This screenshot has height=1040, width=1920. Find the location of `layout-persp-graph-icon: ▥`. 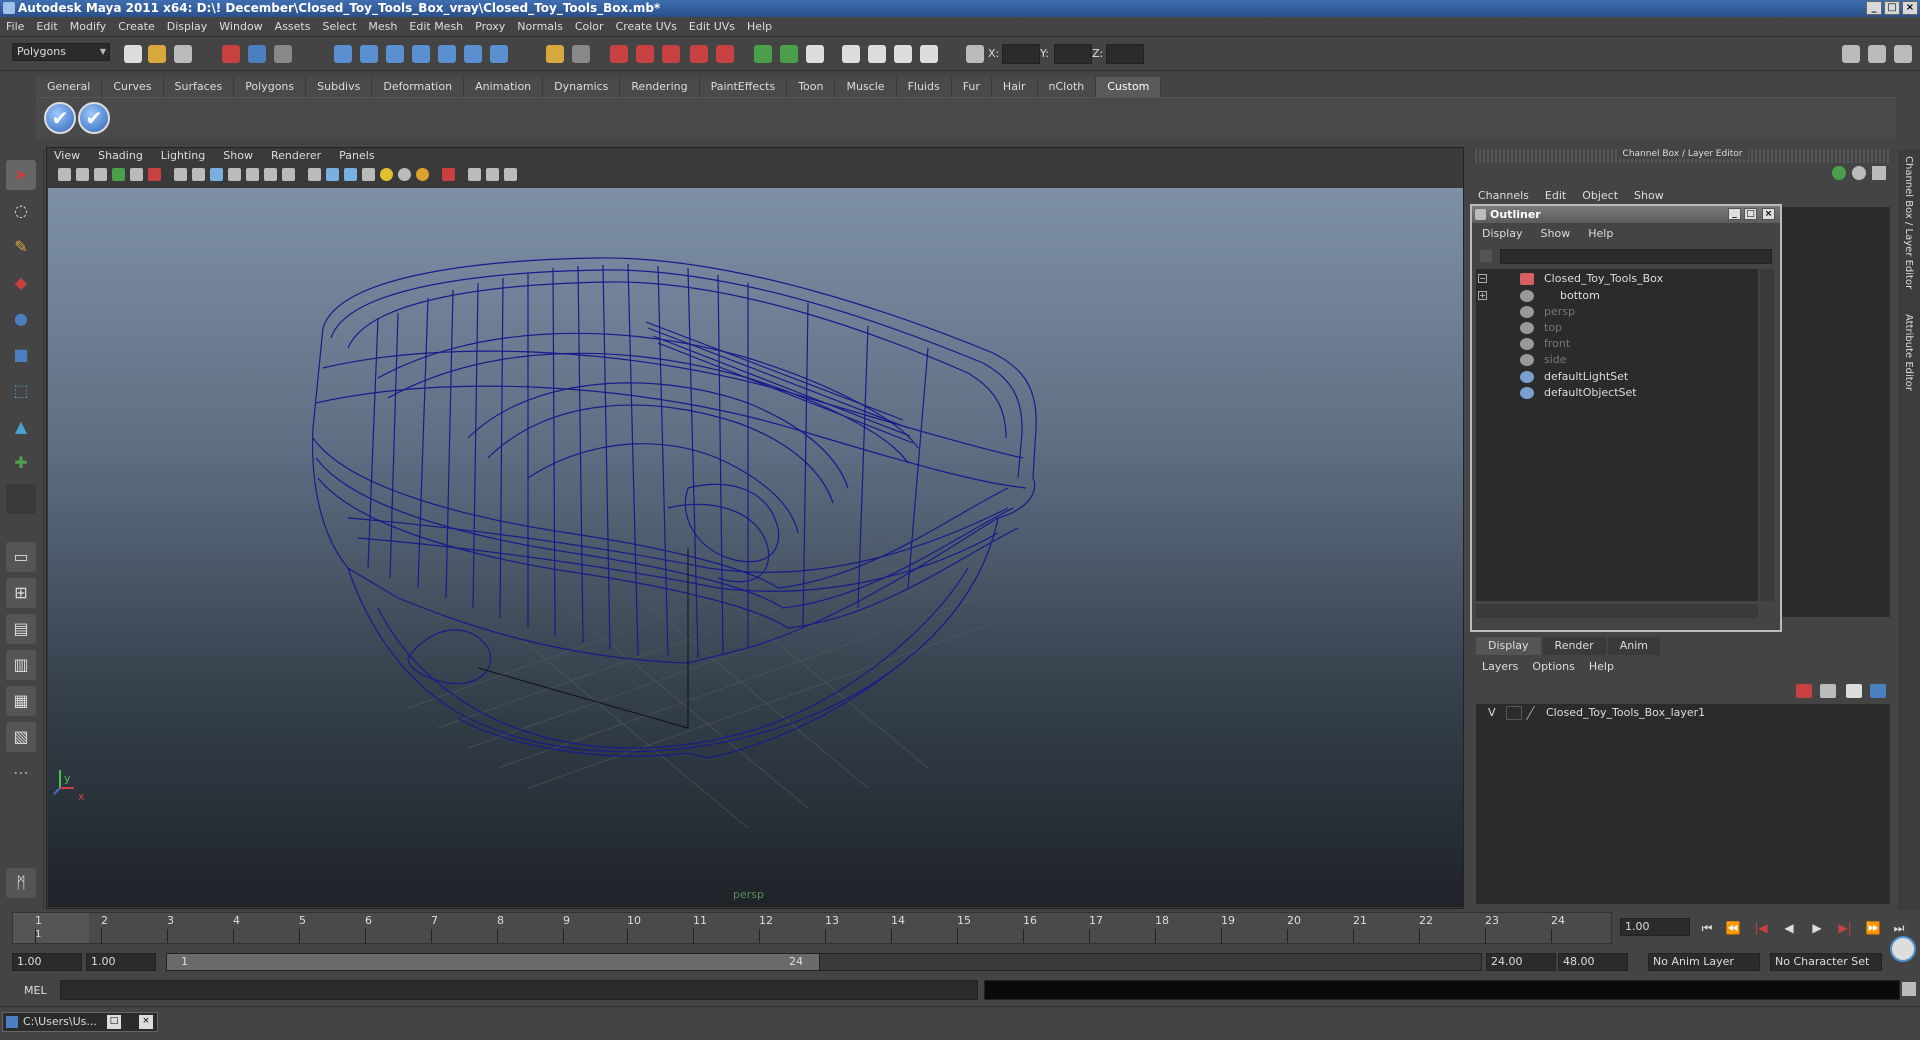

layout-persp-graph-icon: ▥ is located at coordinates (21, 665).